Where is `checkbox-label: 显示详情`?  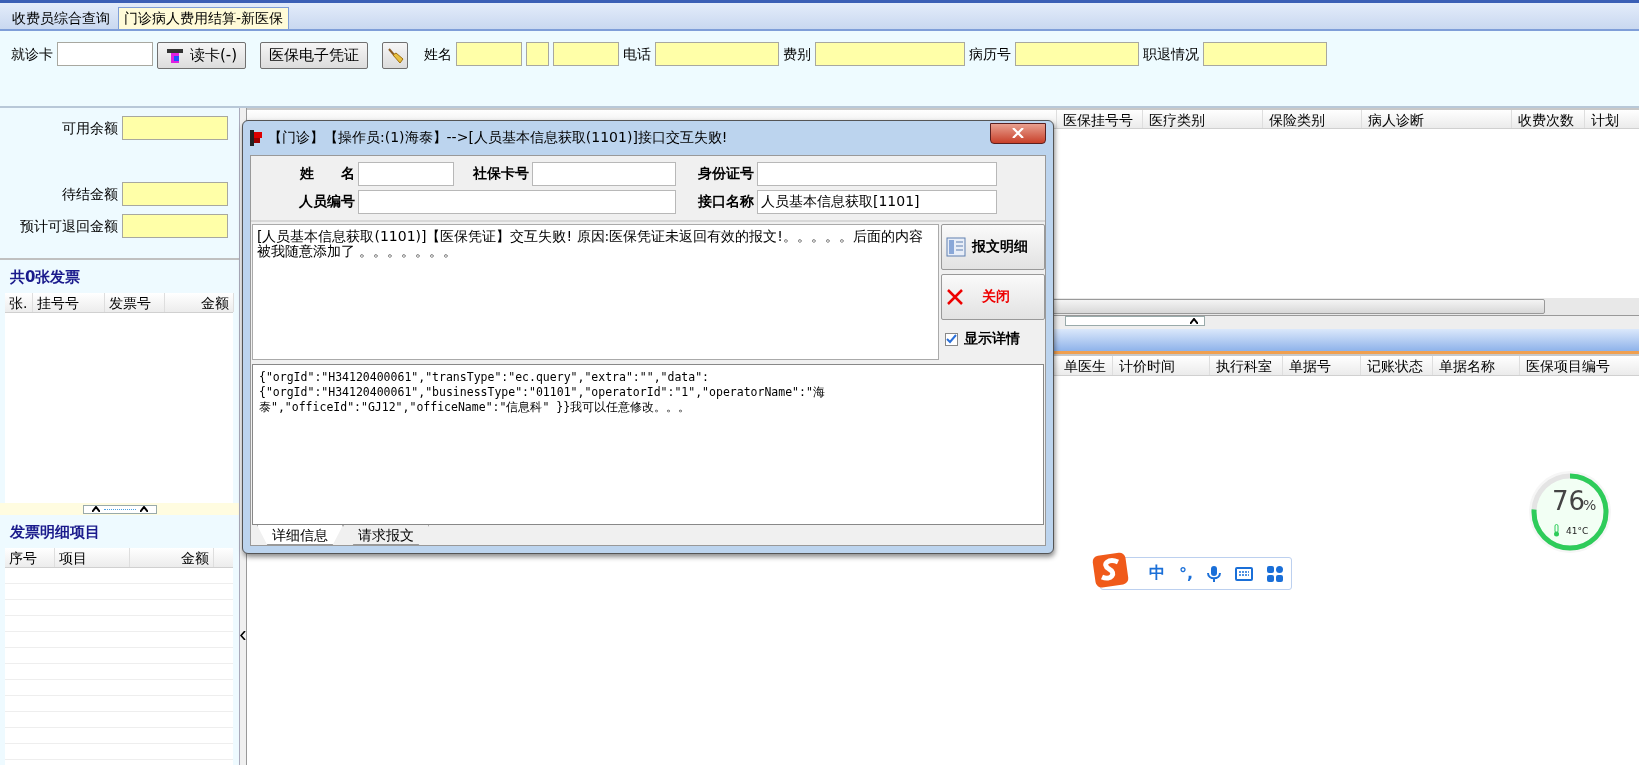 checkbox-label: 显示详情 is located at coordinates (992, 339).